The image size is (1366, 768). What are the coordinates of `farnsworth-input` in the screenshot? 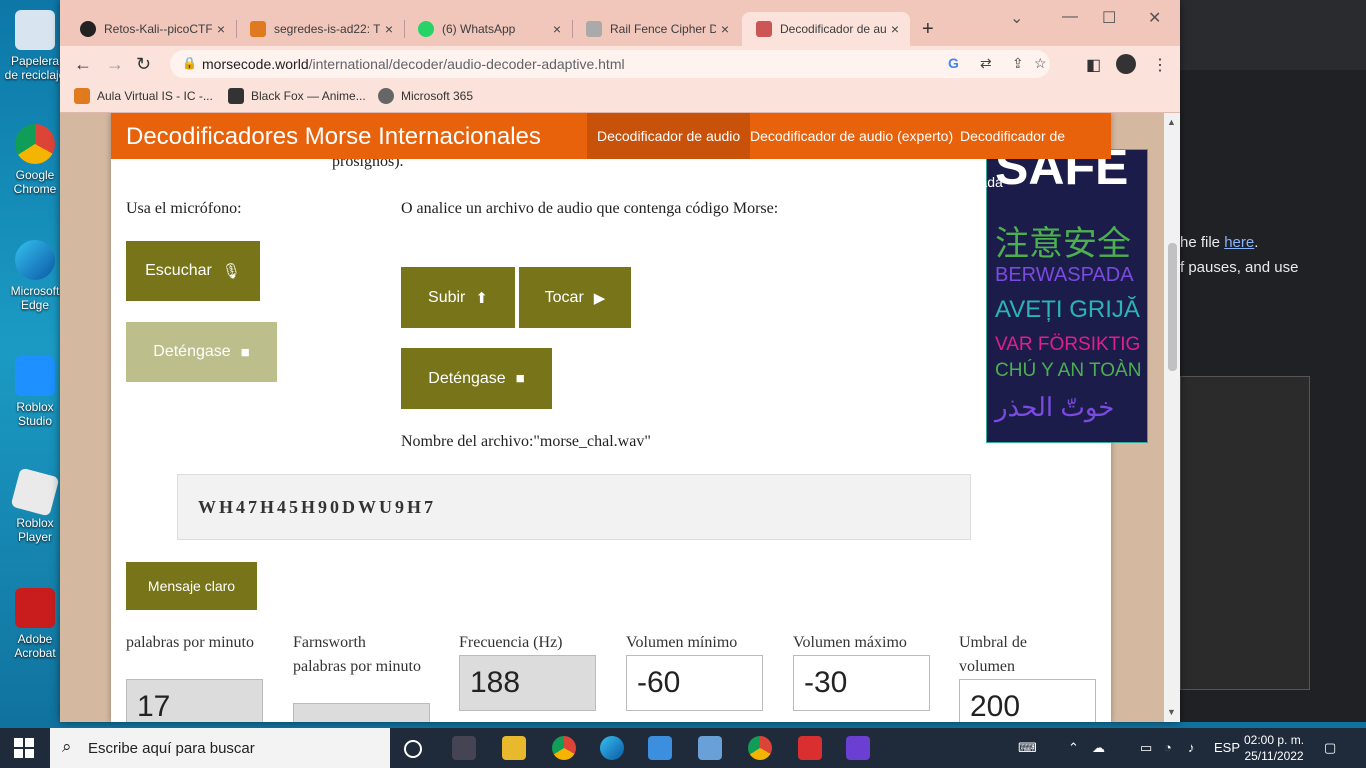 It's located at (361, 712).